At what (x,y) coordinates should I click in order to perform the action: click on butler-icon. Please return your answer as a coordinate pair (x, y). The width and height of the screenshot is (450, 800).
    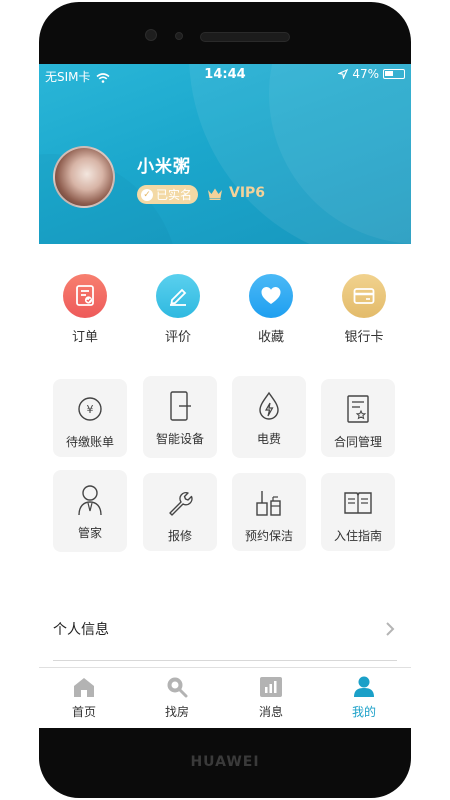
    Looking at the image, I should click on (90, 500).